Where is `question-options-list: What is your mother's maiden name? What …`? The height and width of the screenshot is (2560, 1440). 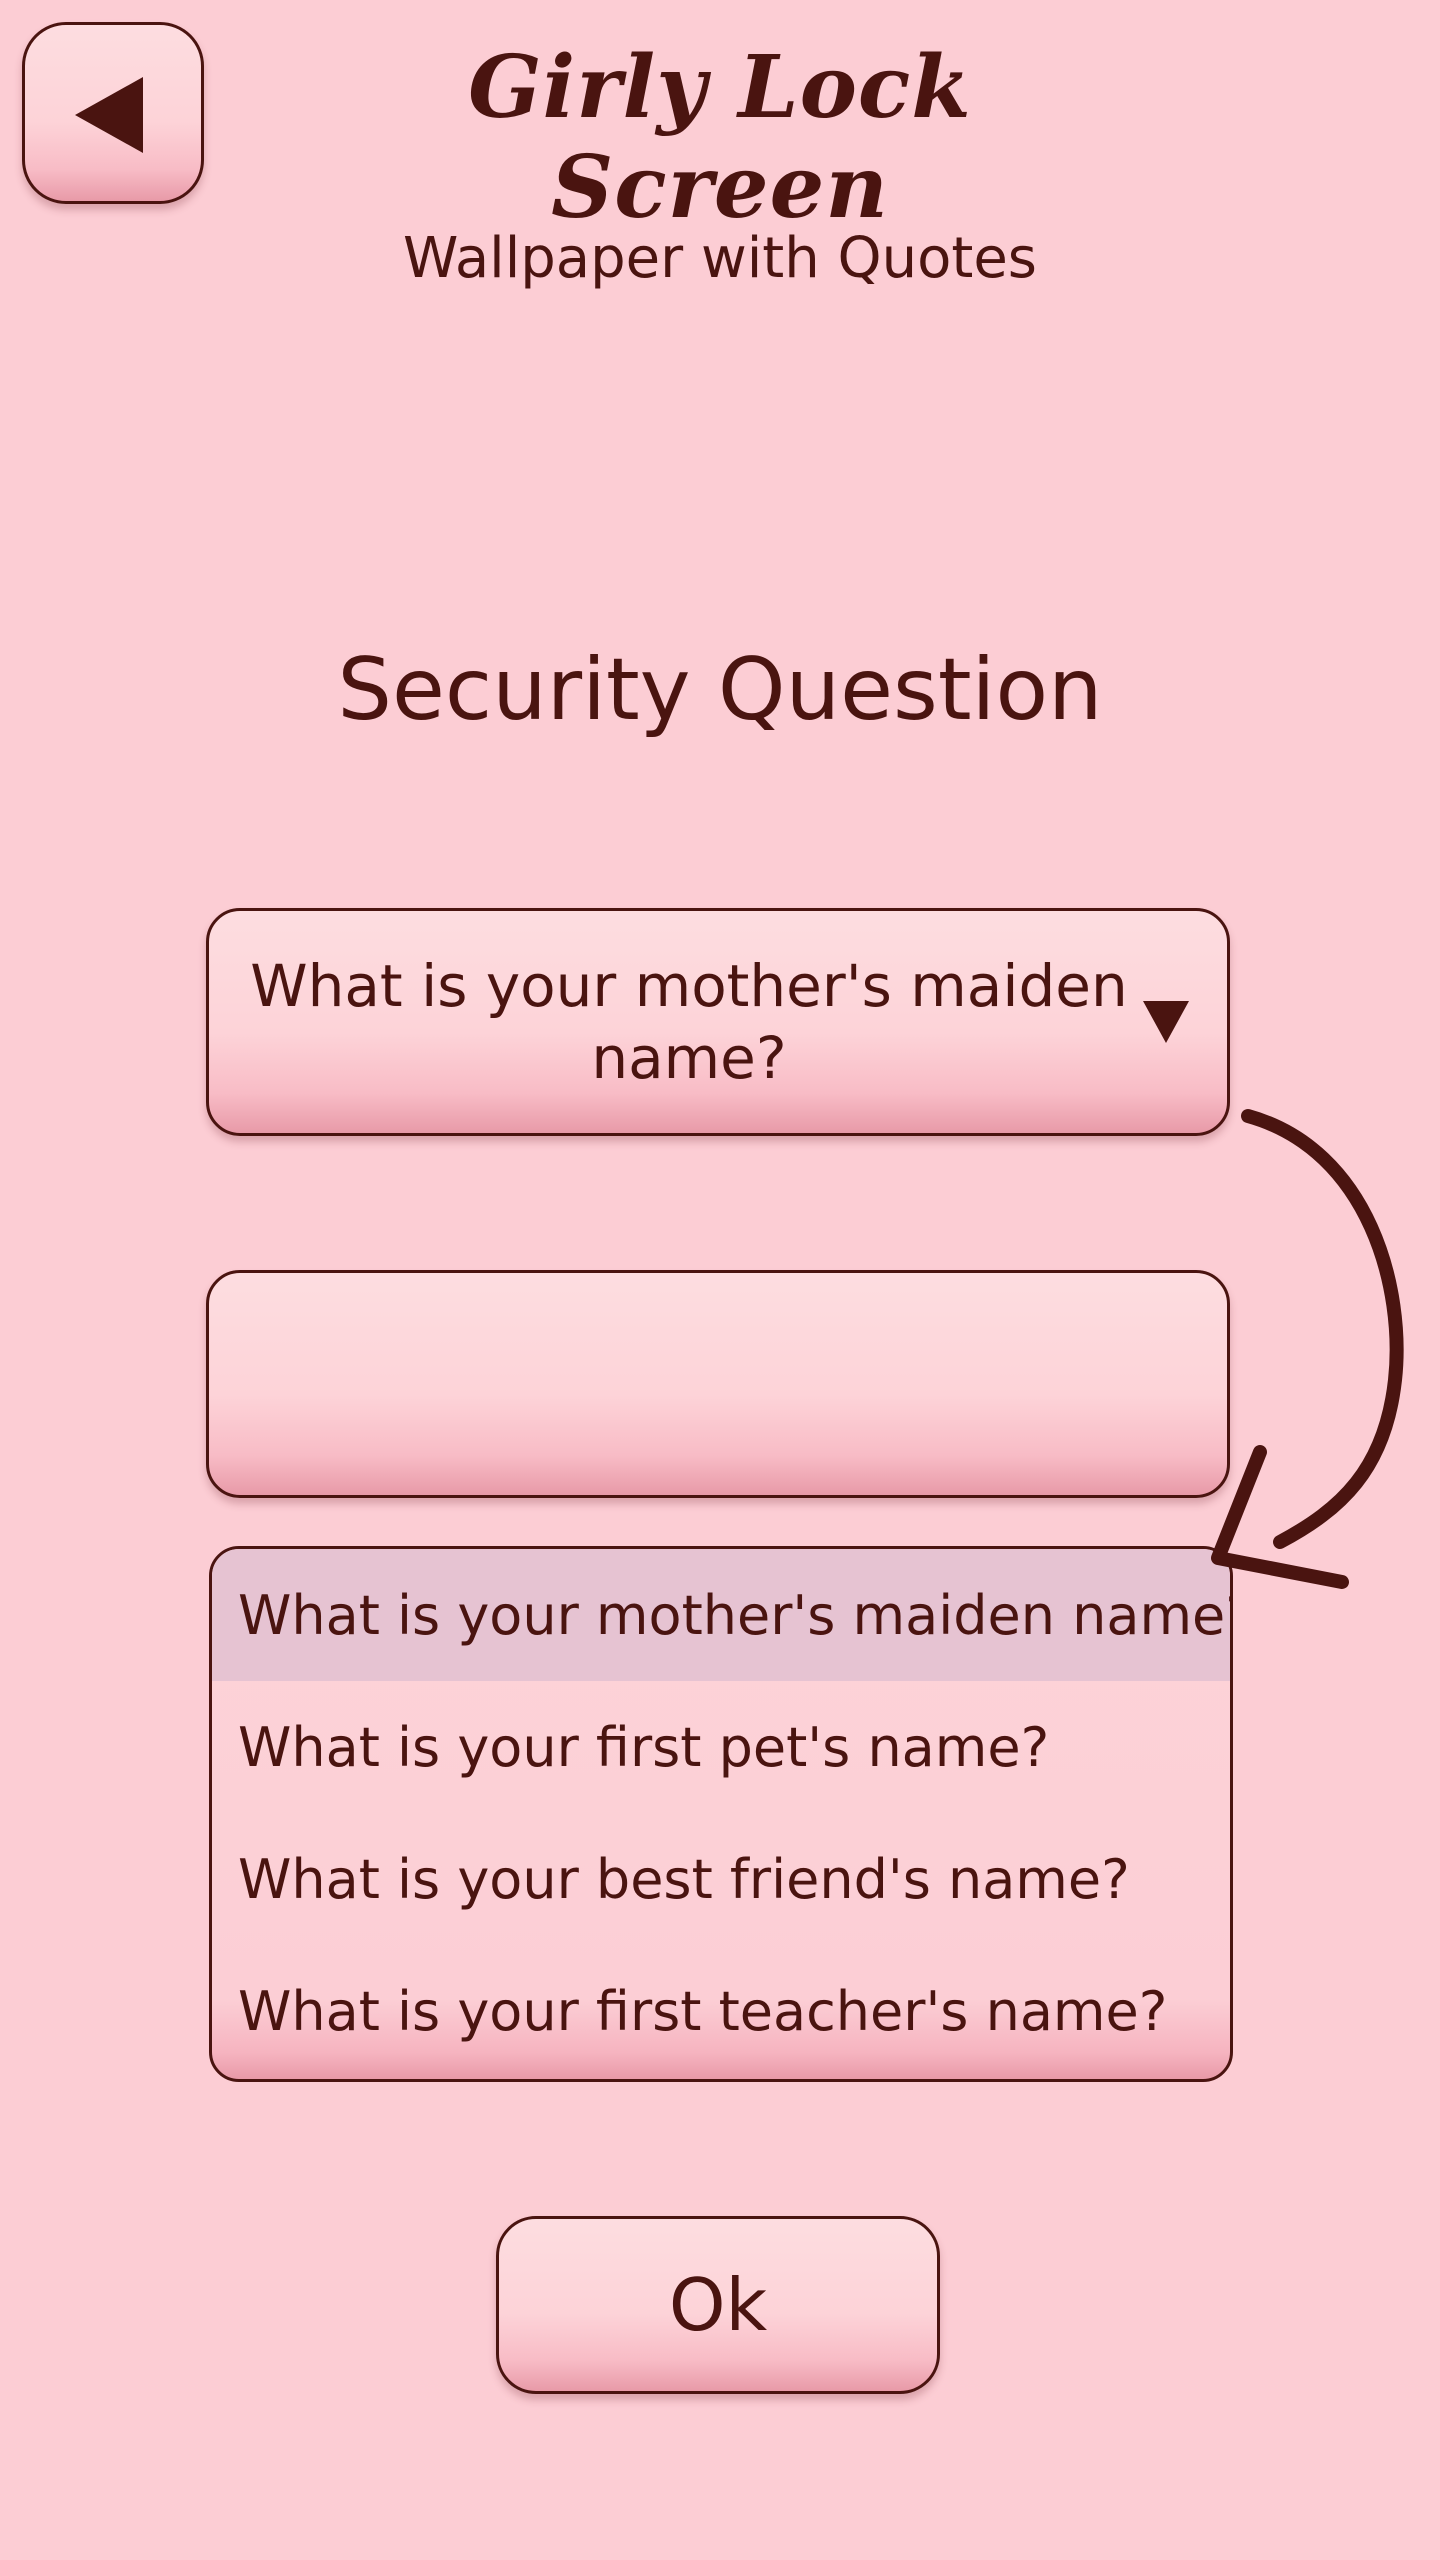
question-options-list: What is your mother's maiden name? What … is located at coordinates (721, 1814).